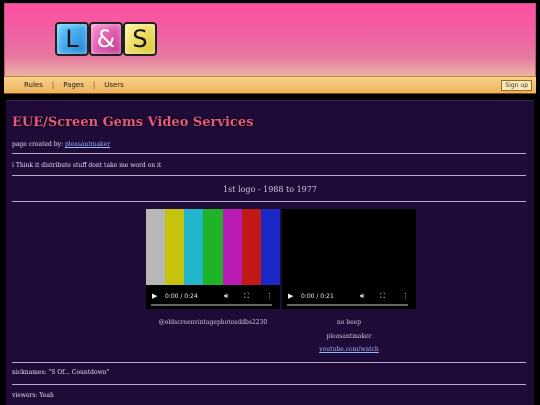  What do you see at coordinates (270, 189) in the screenshot?
I see `section-title: 1st logo - 1988 to 1977` at bounding box center [270, 189].